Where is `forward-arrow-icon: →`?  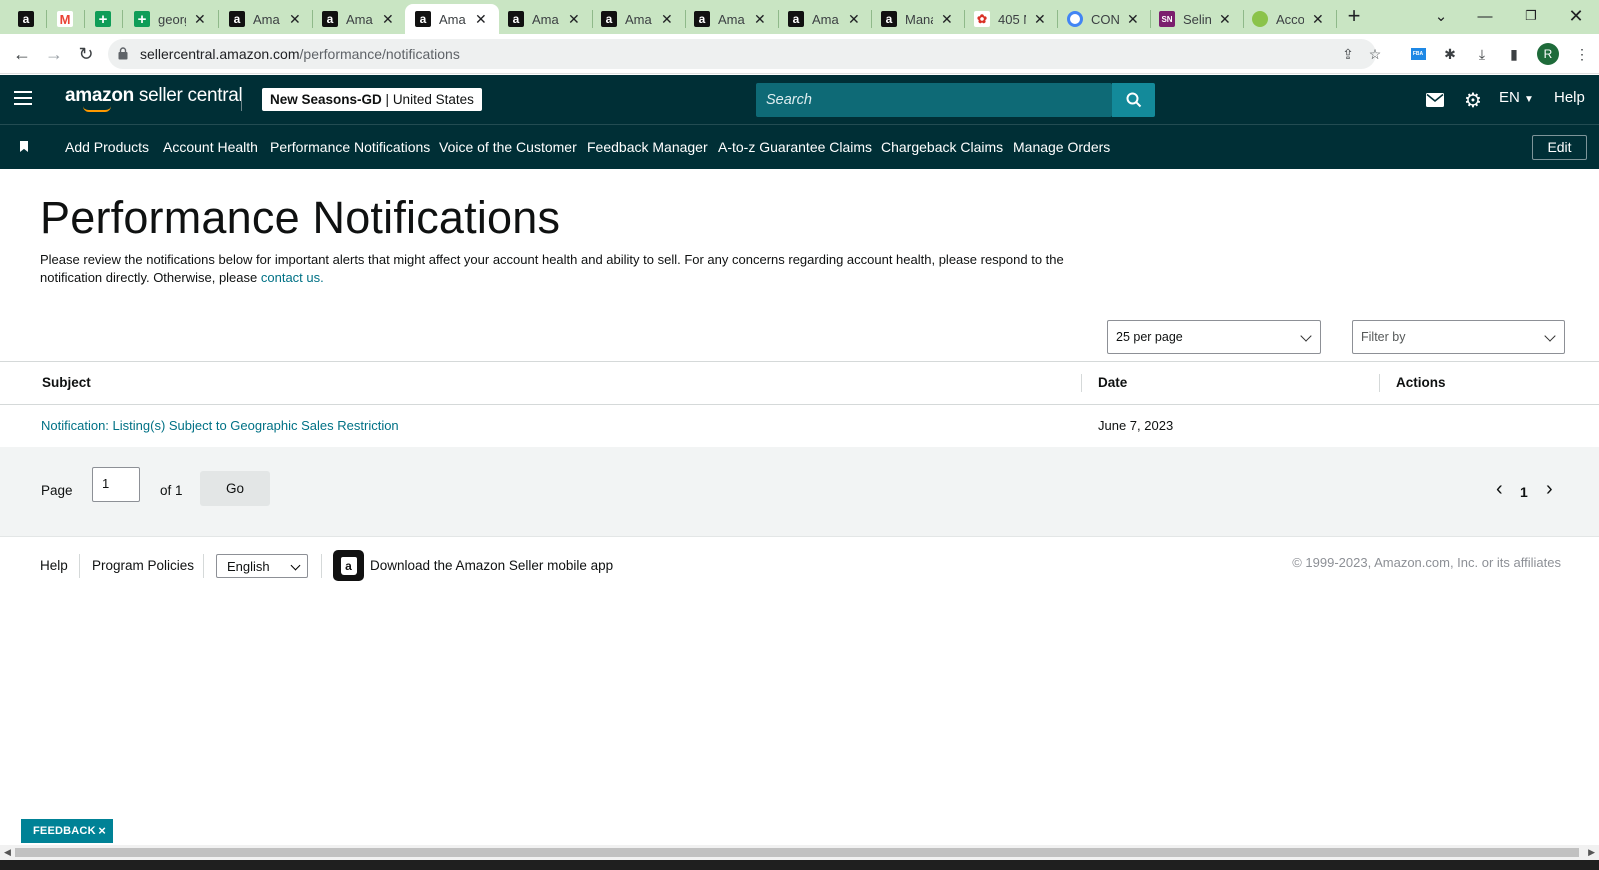 forward-arrow-icon: → is located at coordinates (54, 54).